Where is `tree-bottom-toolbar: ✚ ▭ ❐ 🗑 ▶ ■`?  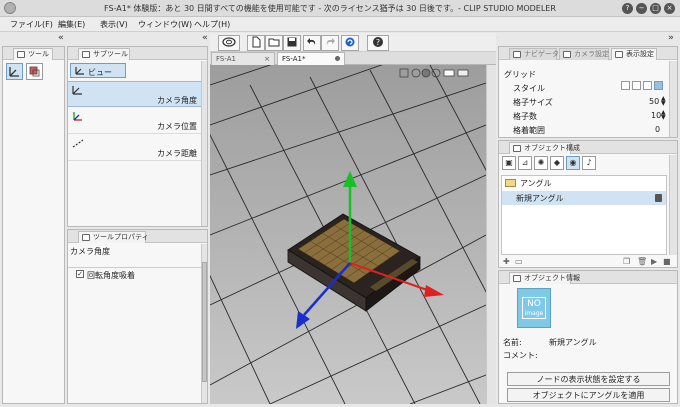
tree-bottom-toolbar: ✚ ▭ ❐ 🗑 ▶ ■ is located at coordinates (588, 262).